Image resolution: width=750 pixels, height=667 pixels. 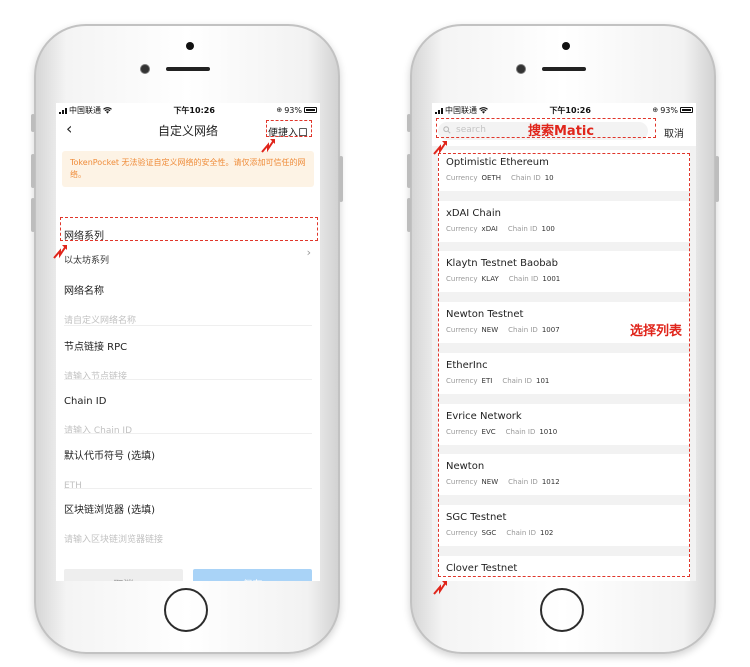 I want to click on explorer-label: 区块链浏览器 (选填), so click(x=109, y=510).